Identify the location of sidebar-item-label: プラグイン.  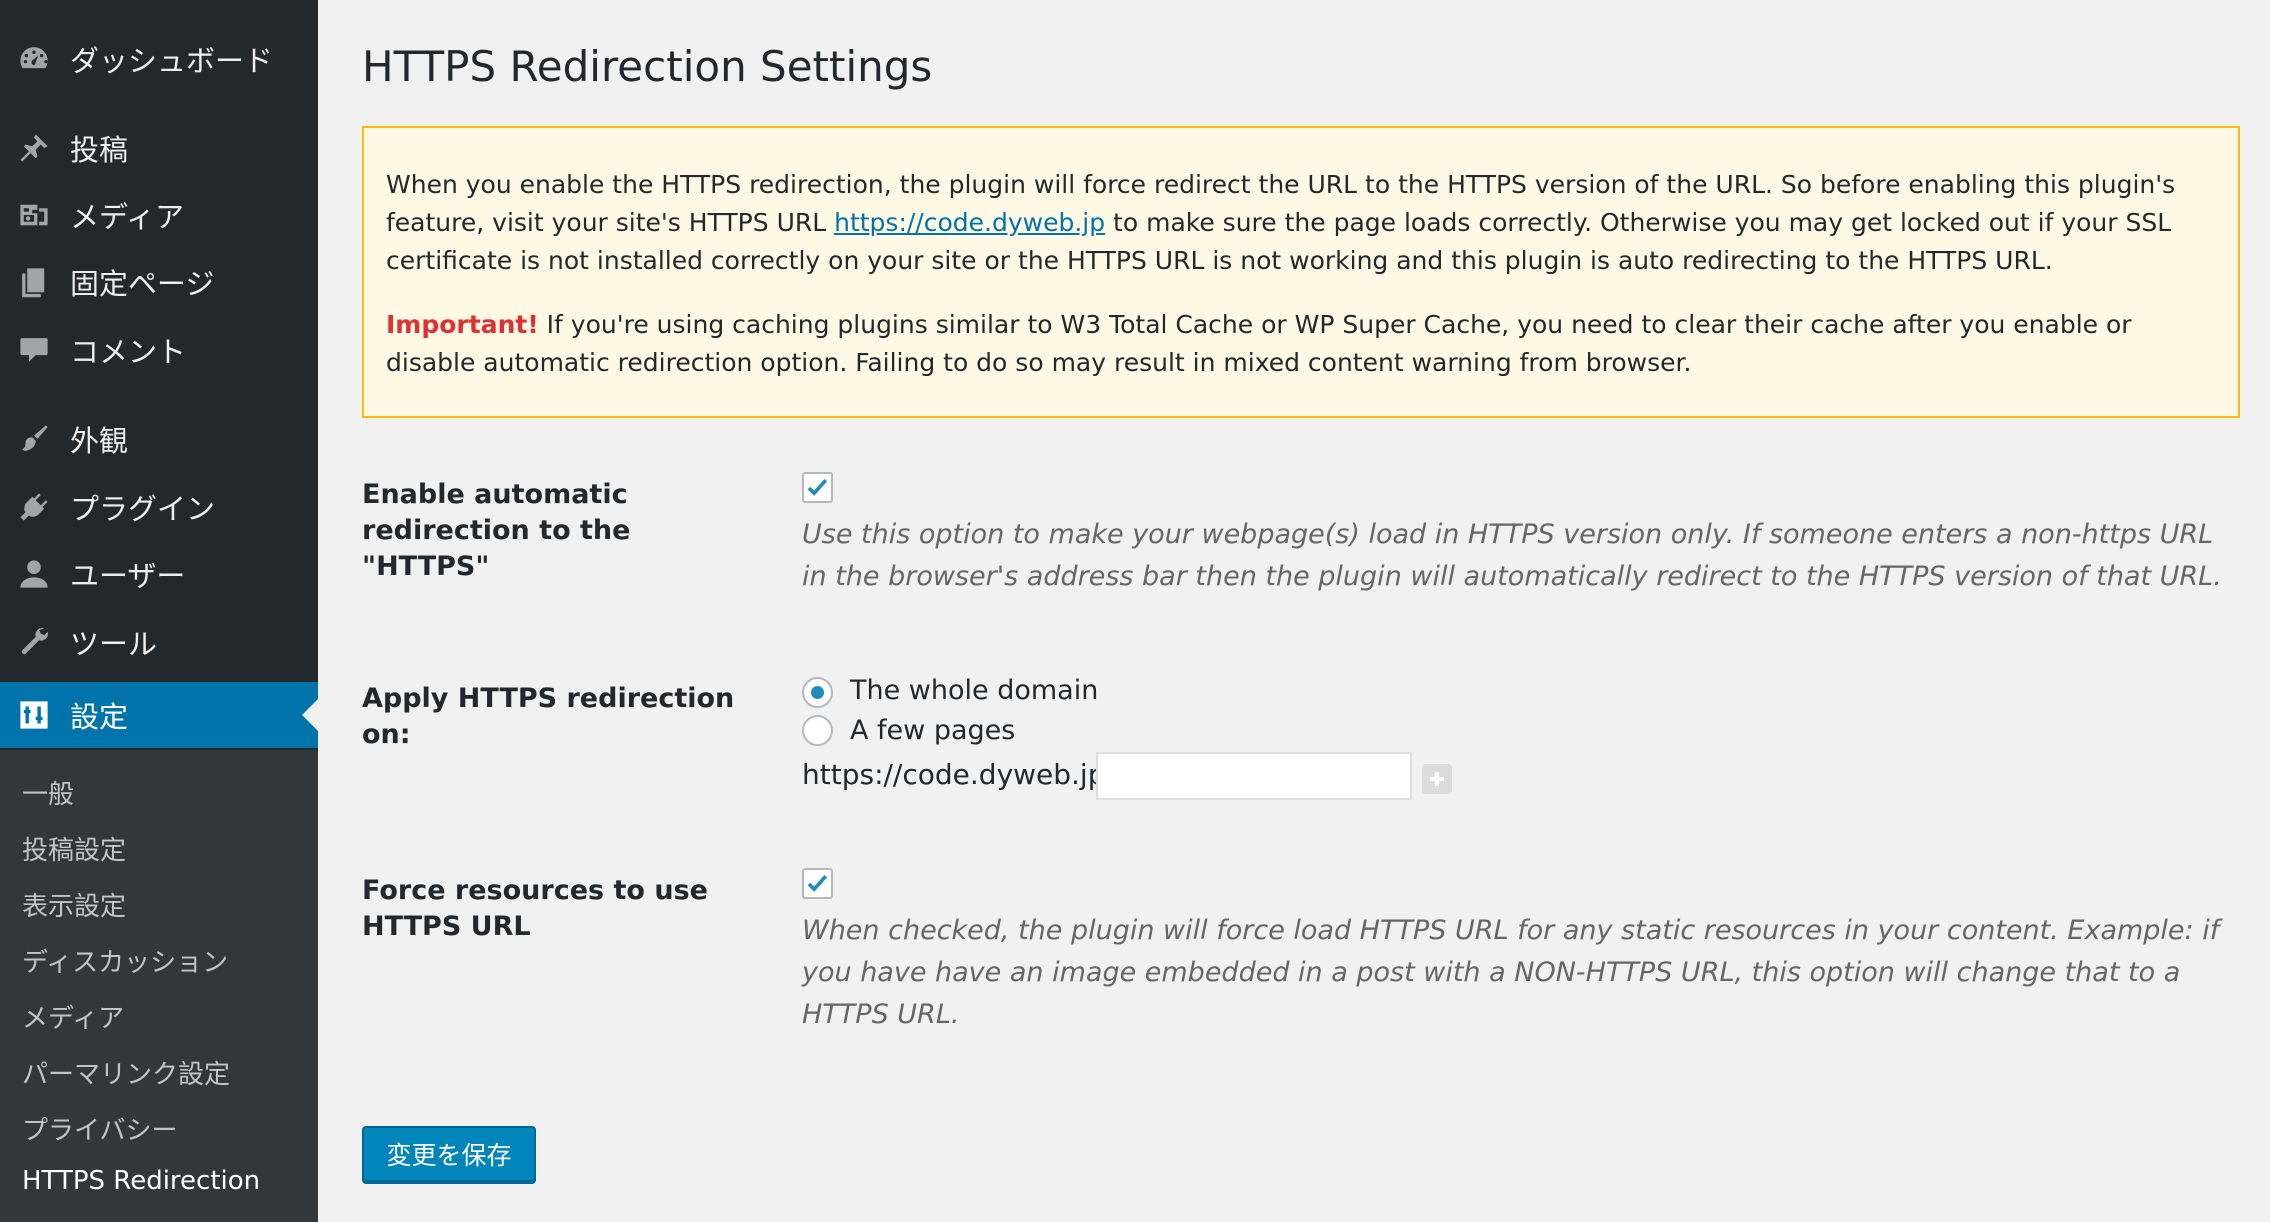
(143, 509).